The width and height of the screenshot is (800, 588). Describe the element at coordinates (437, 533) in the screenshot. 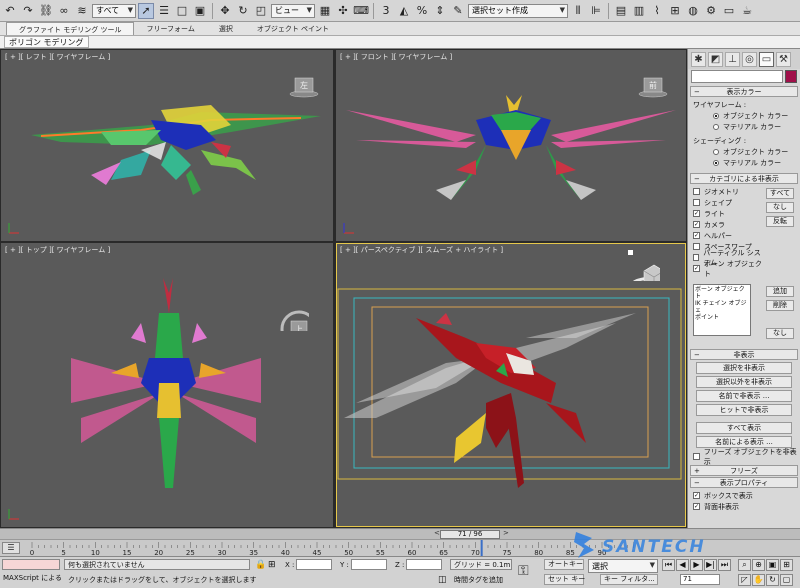

I see `time-prev-icon: <` at that location.